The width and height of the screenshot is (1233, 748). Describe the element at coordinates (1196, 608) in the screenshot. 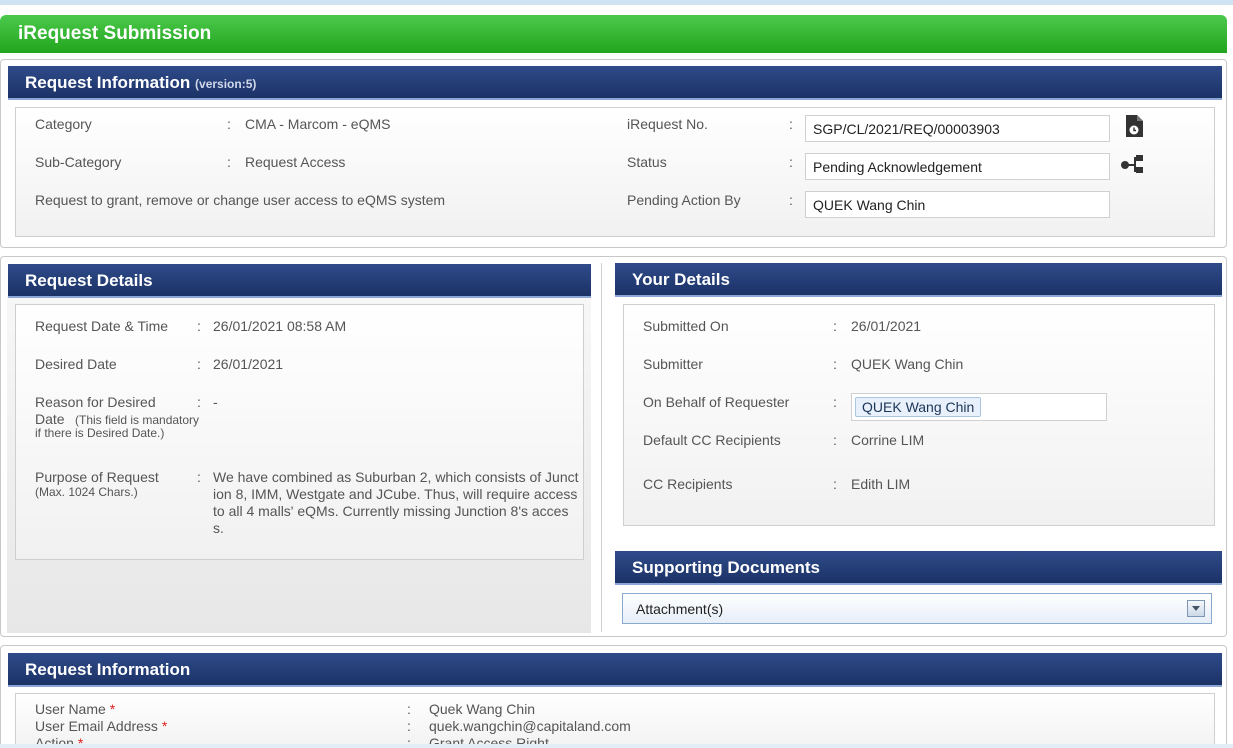

I see `chevron-down-icon` at that location.